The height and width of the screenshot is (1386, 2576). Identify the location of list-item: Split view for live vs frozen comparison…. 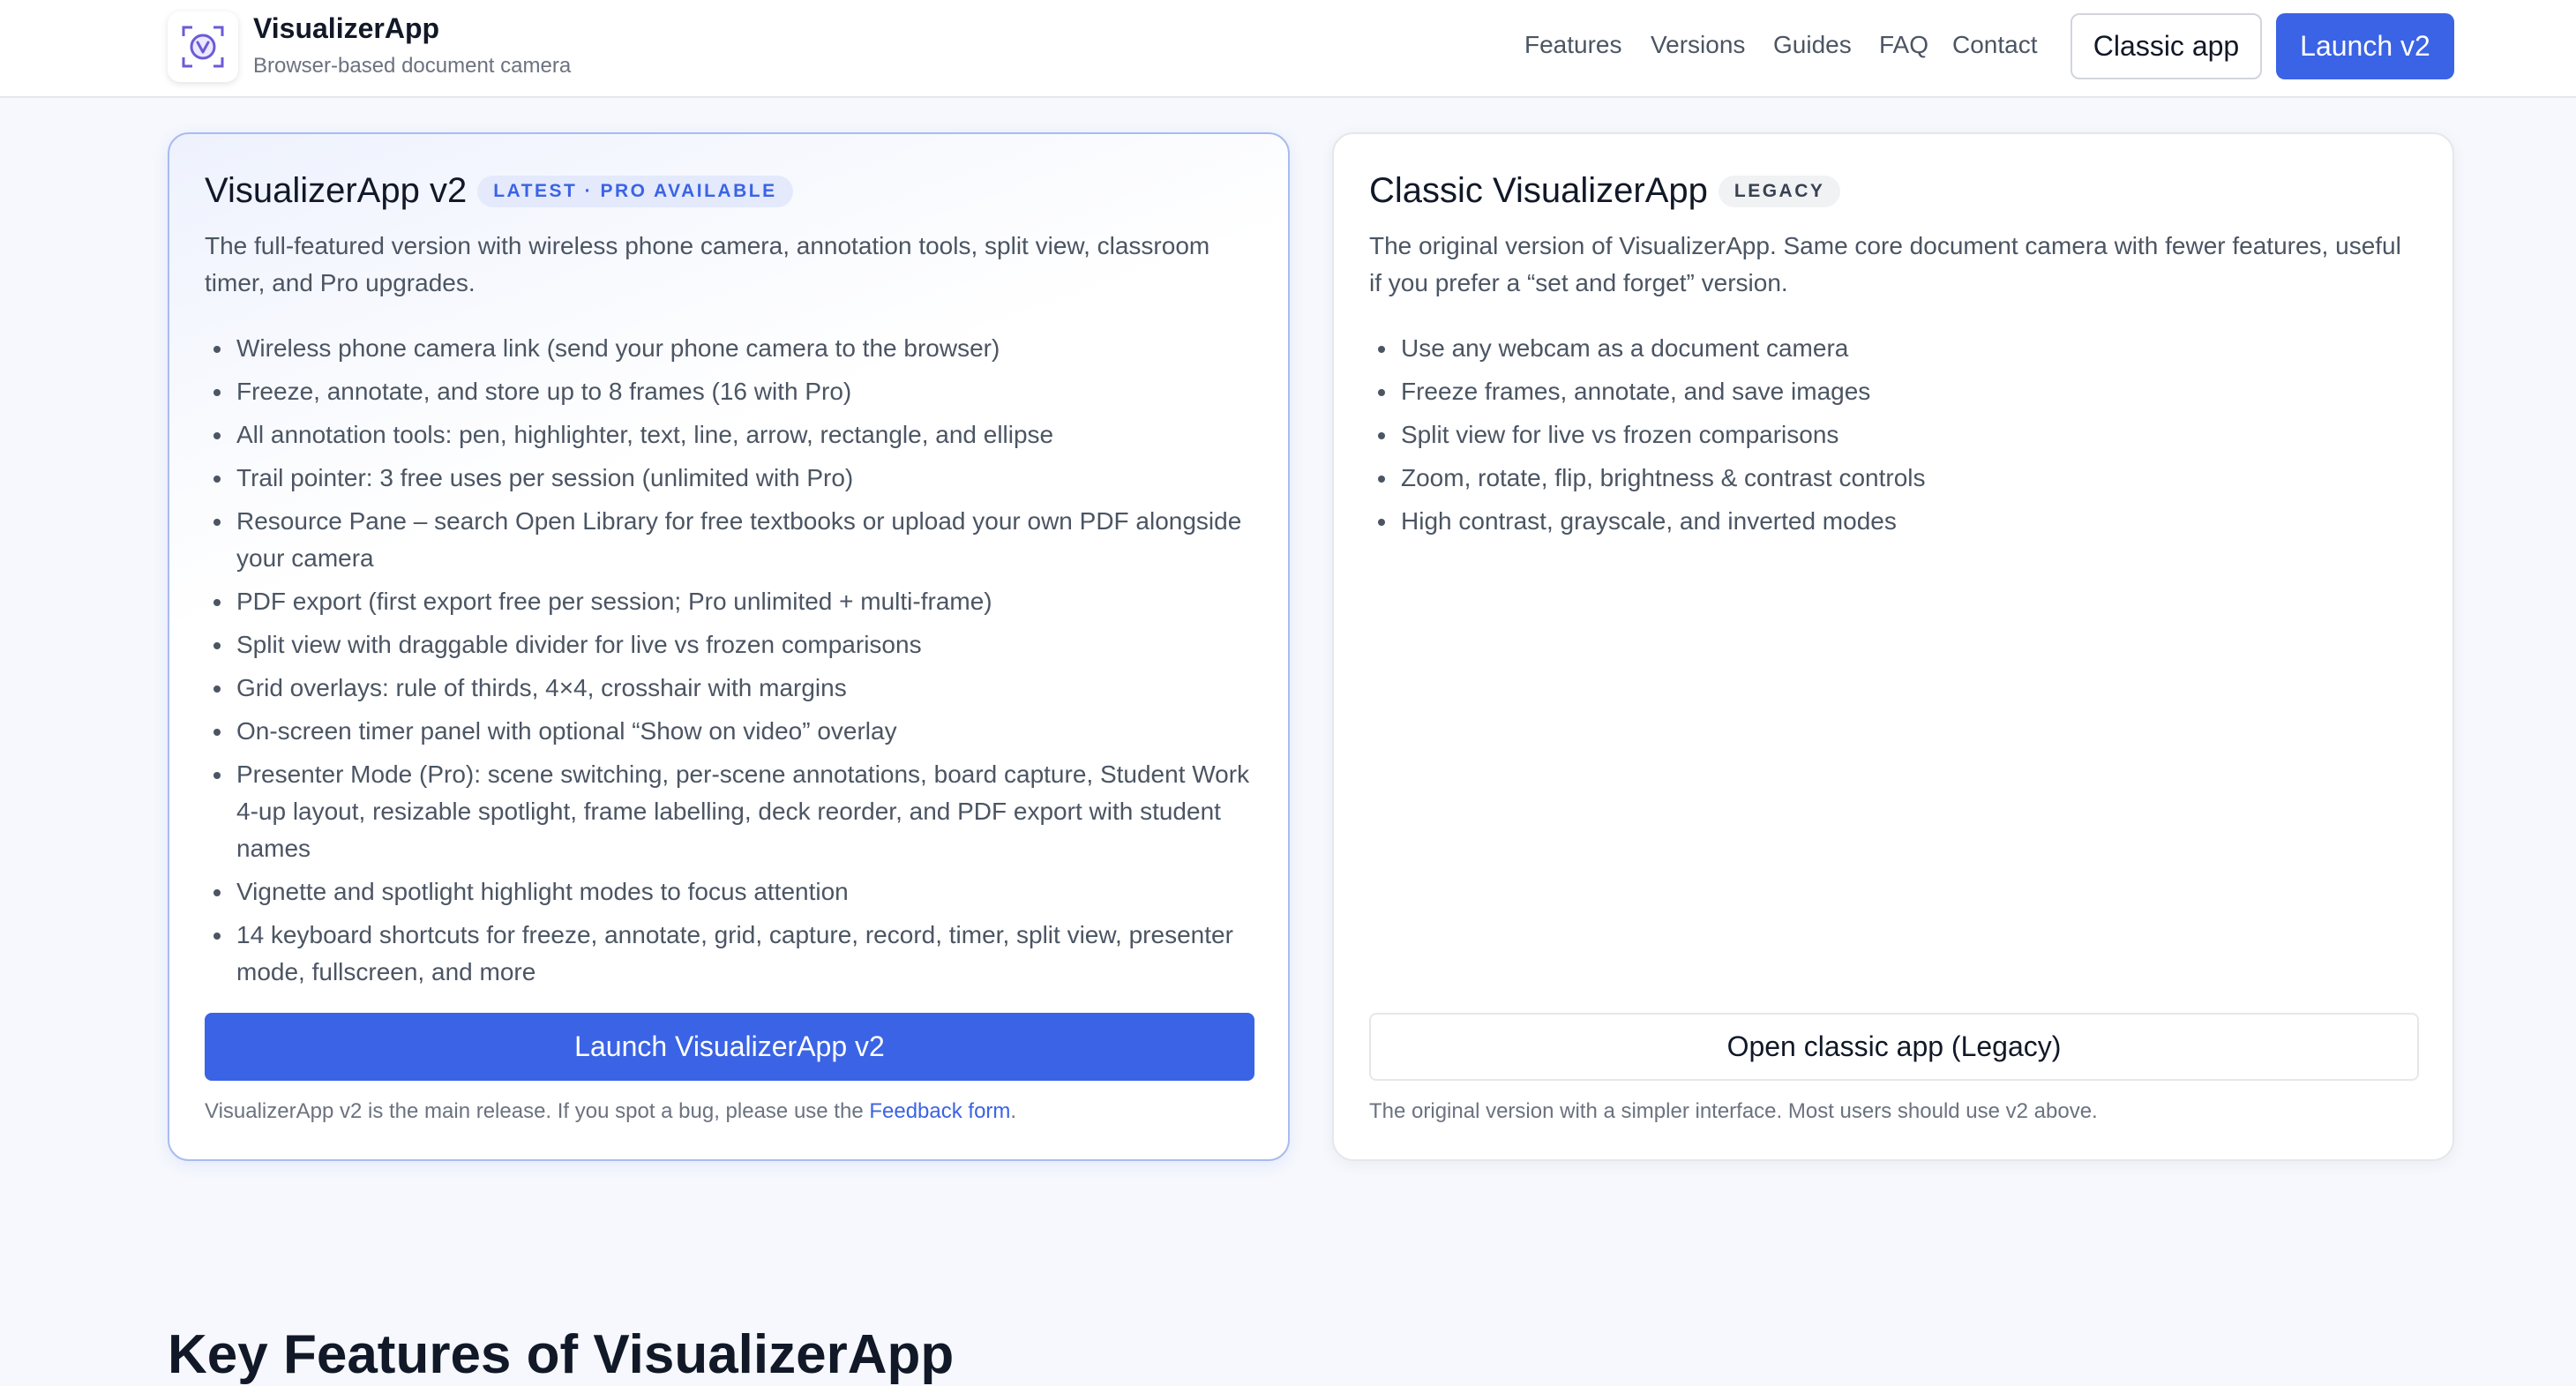
(1899, 434).